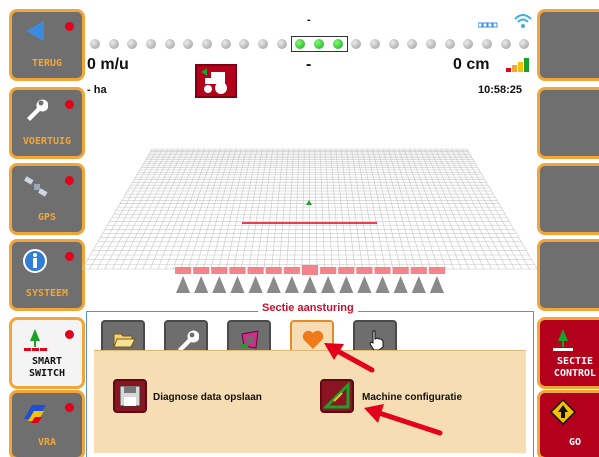  What do you see at coordinates (207, 397) in the screenshot?
I see `save-diagnostics-label: Diagnose data opslaan` at bounding box center [207, 397].